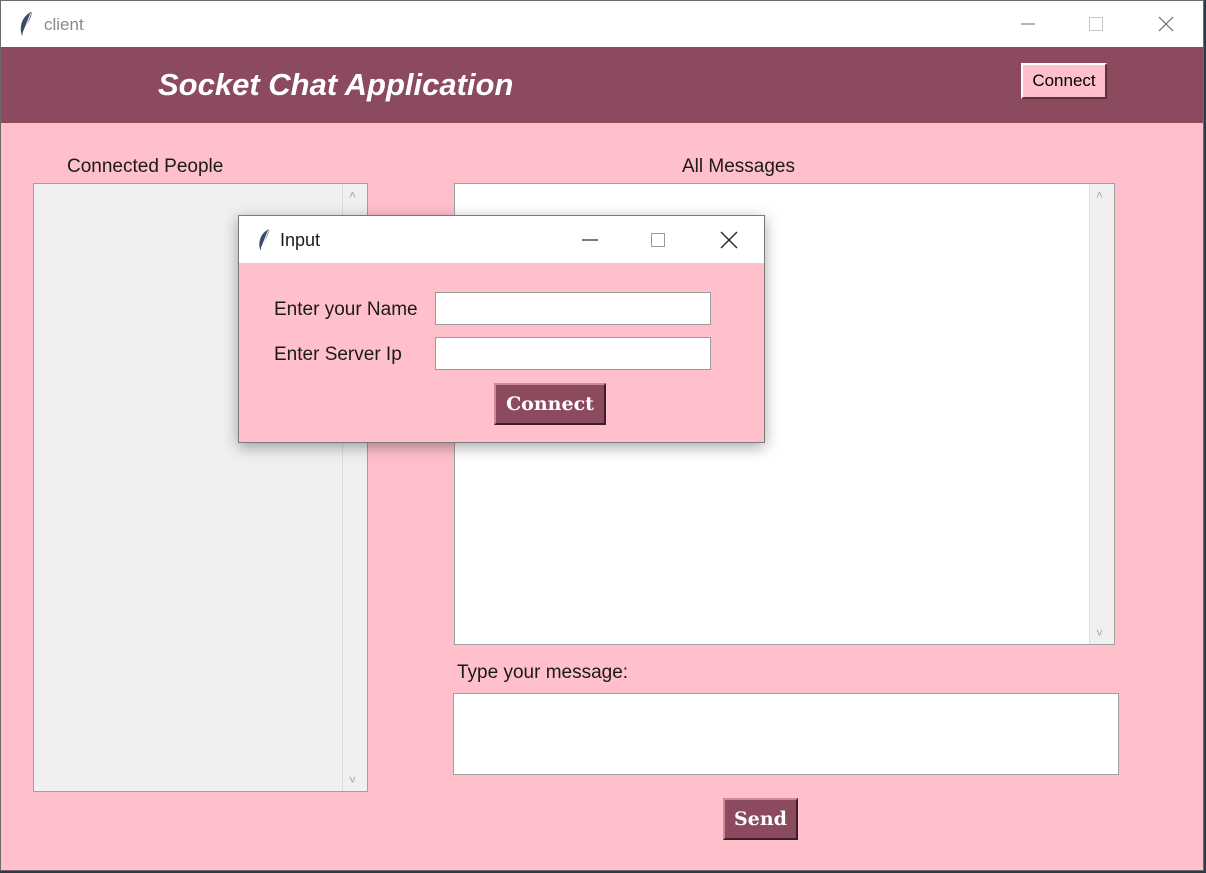 The width and height of the screenshot is (1206, 873). I want to click on dialog-close-button, so click(729, 239).